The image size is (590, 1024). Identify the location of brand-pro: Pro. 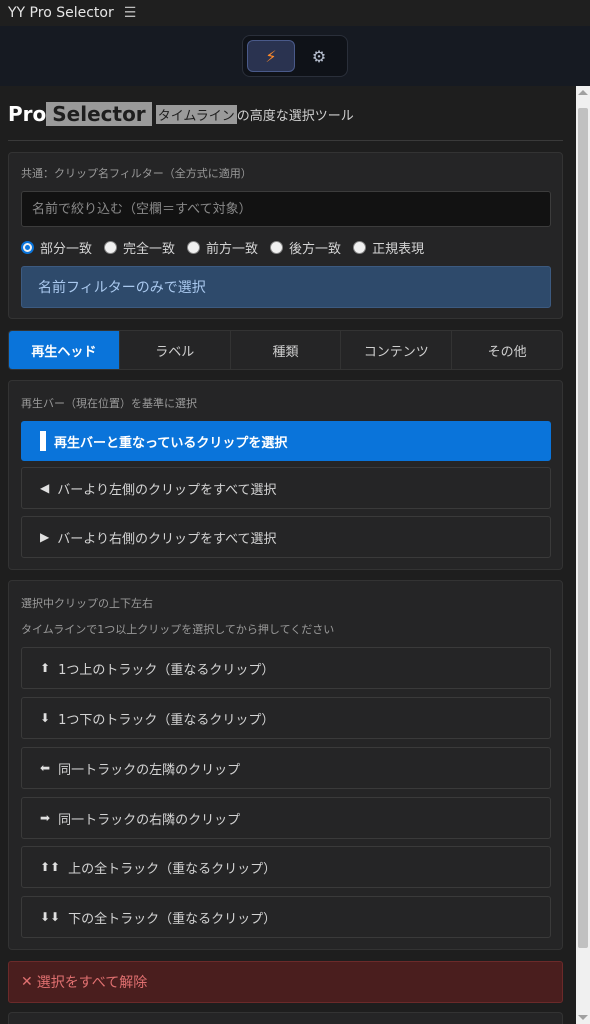
(27, 114).